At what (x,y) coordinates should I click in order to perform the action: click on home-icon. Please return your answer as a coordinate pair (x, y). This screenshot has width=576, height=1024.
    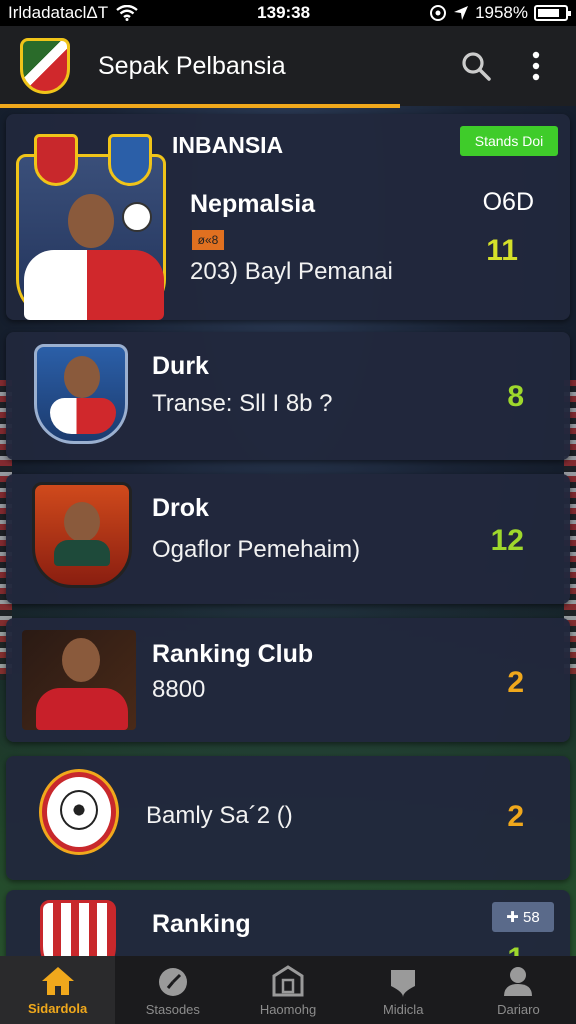
    Looking at the image, I should click on (57, 980).